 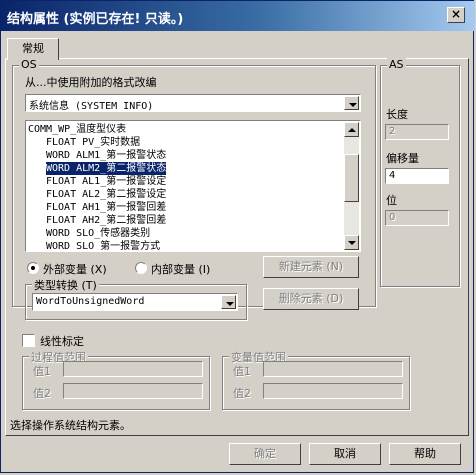 I want to click on as-group-label: AS, so click(x=396, y=64).